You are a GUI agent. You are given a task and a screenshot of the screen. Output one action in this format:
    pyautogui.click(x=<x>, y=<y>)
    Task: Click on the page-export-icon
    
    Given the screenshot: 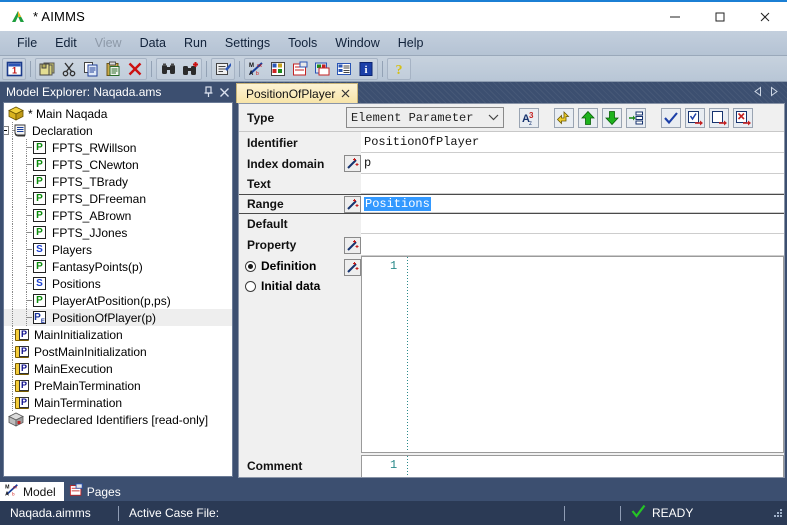 What is the action you would take?
    pyautogui.click(x=719, y=117)
    